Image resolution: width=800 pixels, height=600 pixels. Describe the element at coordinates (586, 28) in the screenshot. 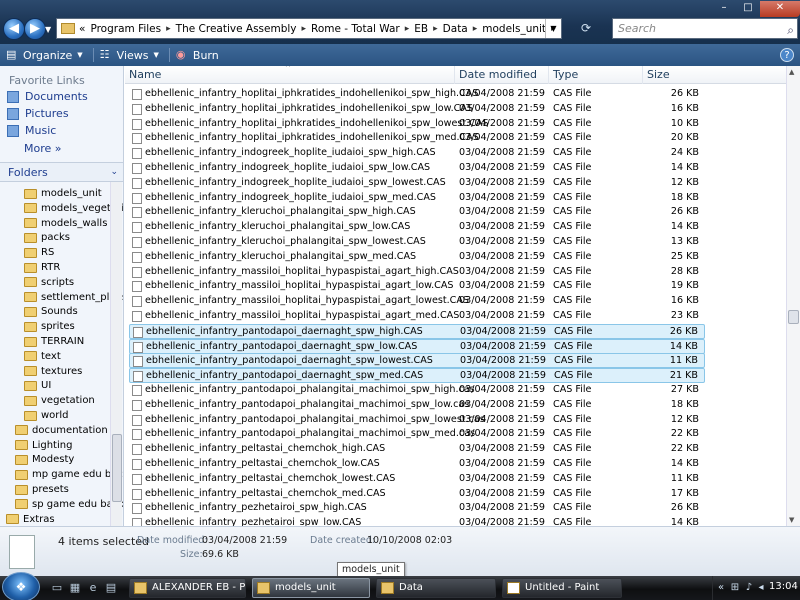

I see `refresh-button: ⟳` at that location.